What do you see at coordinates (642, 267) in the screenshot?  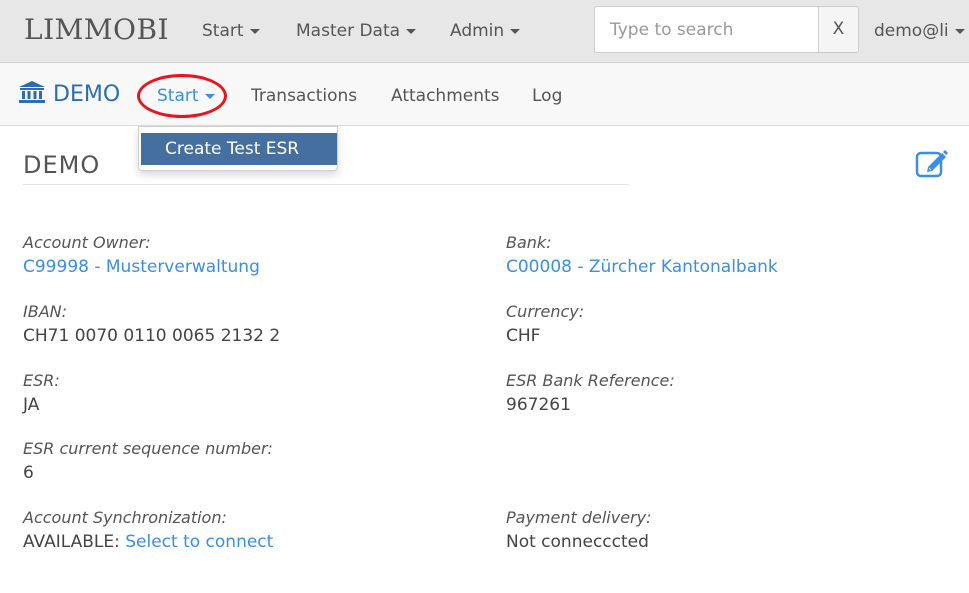 I see `bank-link: C00008 - Zürcher Kantonalbank` at bounding box center [642, 267].